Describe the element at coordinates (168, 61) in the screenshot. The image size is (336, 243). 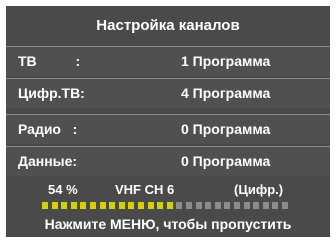
I see `row-tv: ТВ : 1 Программа` at that location.